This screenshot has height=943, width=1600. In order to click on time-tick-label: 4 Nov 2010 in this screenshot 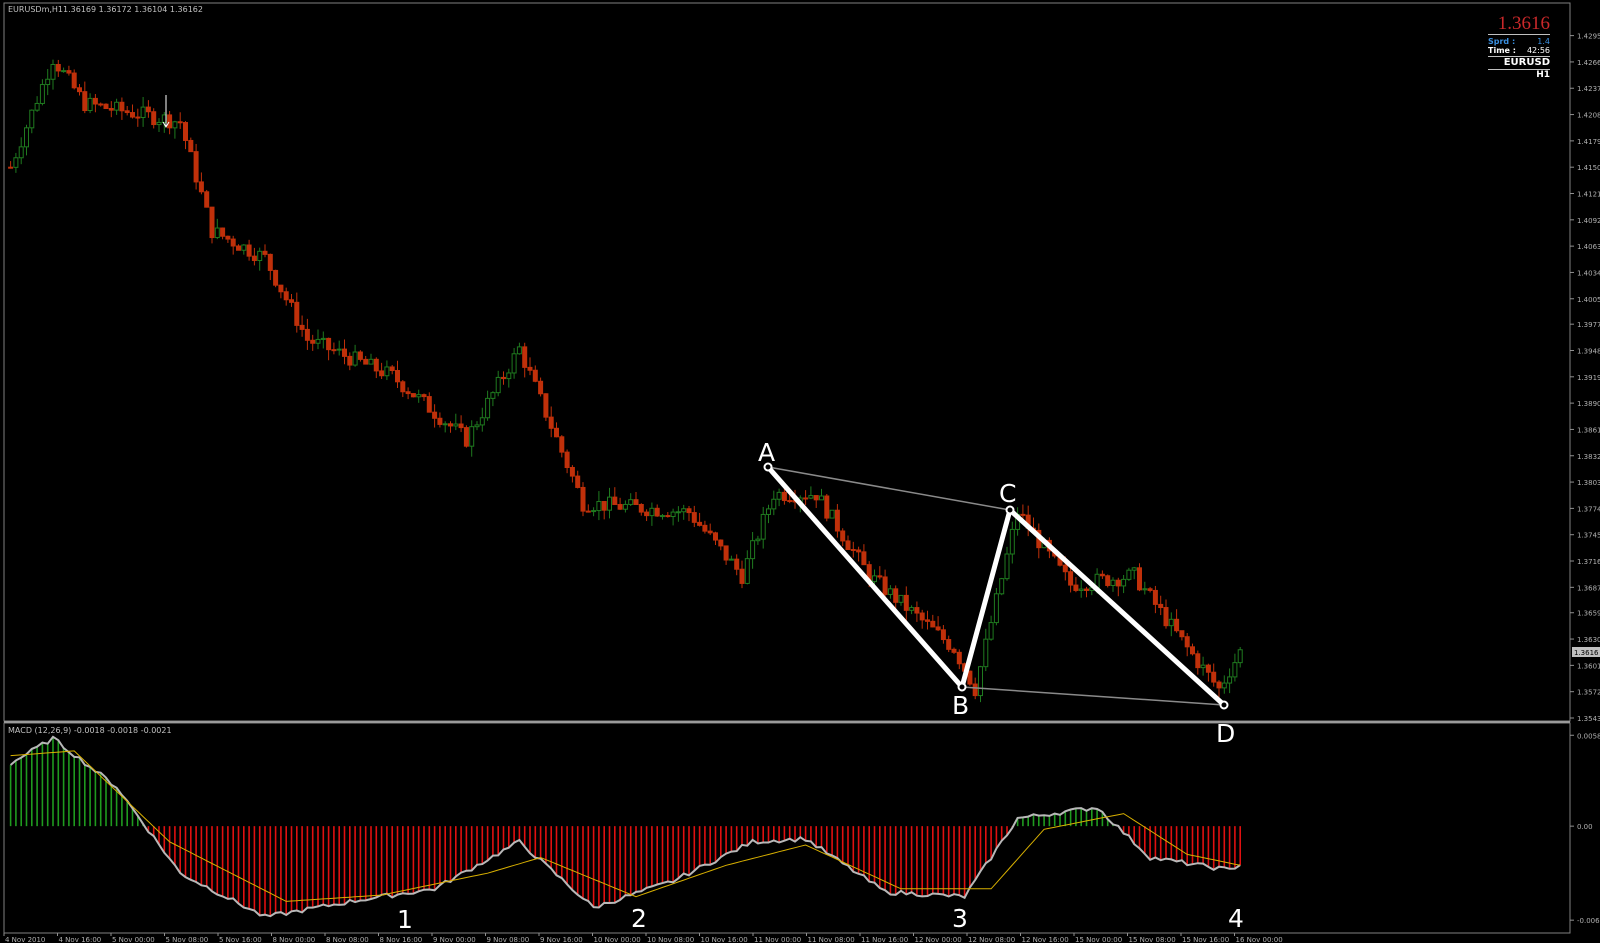, I will do `click(25, 939)`.